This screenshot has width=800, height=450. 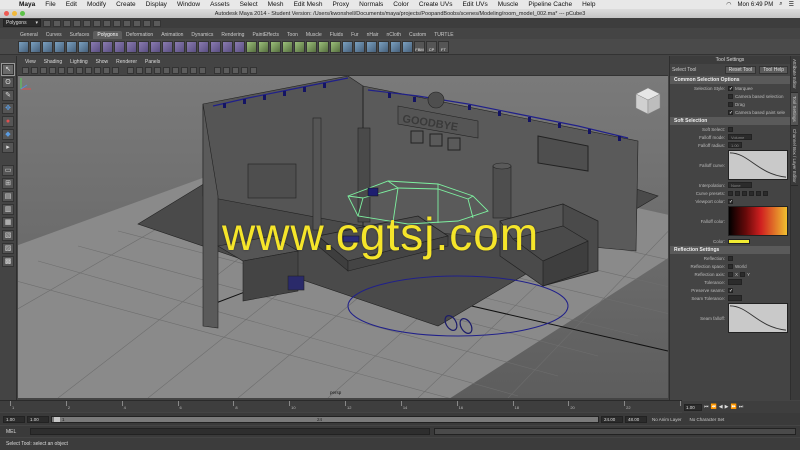 I want to click on bookmark-icon, so click(x=43, y=70).